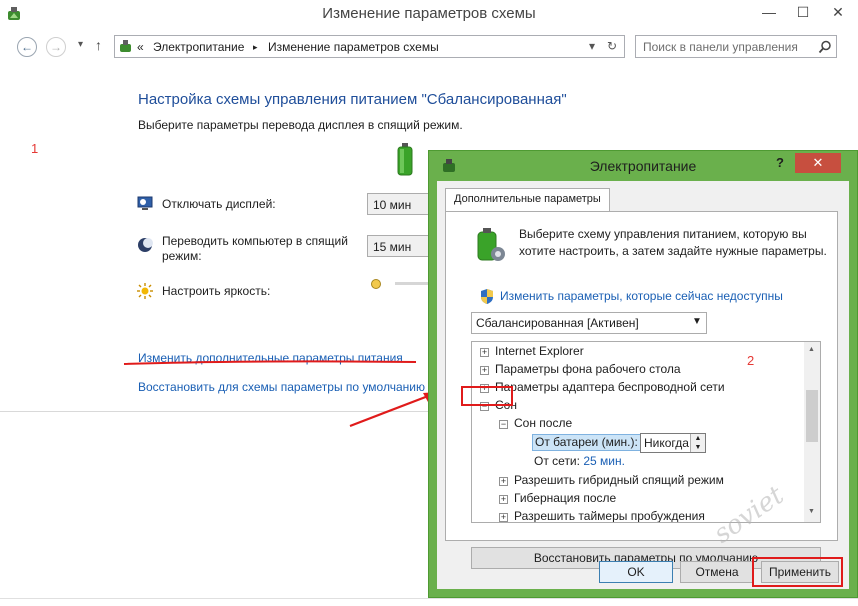  What do you see at coordinates (543, 423) in the screenshot?
I see `tree-item-label: Сон после` at bounding box center [543, 423].